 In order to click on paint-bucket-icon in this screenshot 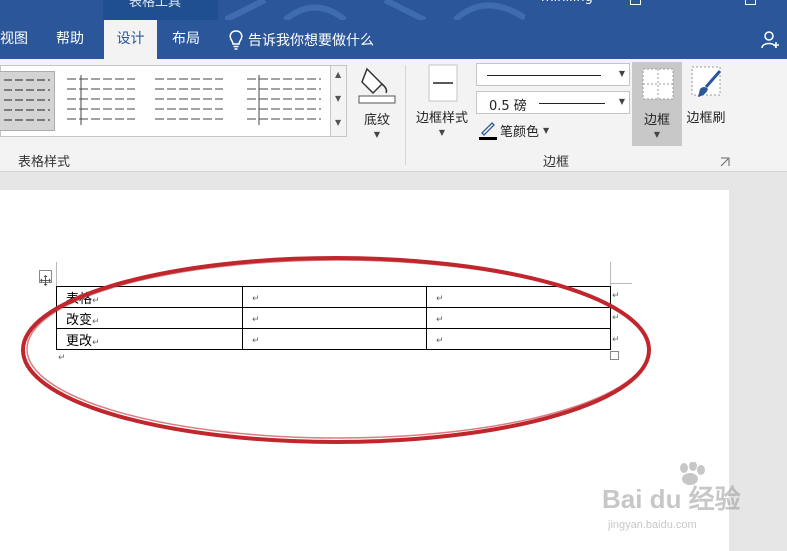, I will do `click(377, 85)`.